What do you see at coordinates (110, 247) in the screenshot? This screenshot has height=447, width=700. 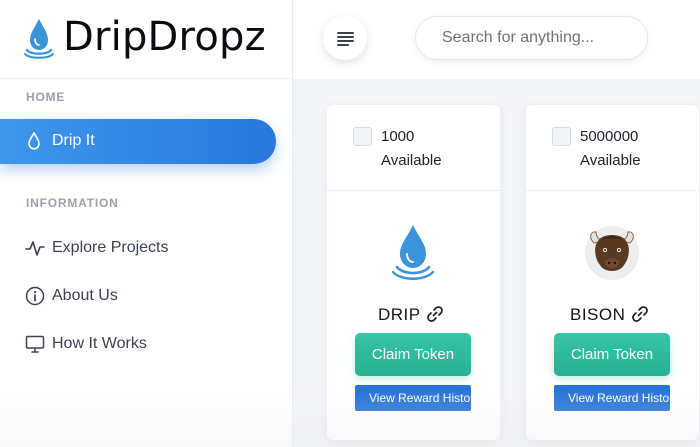 I see `sidebar-item-label: Explore Projects` at bounding box center [110, 247].